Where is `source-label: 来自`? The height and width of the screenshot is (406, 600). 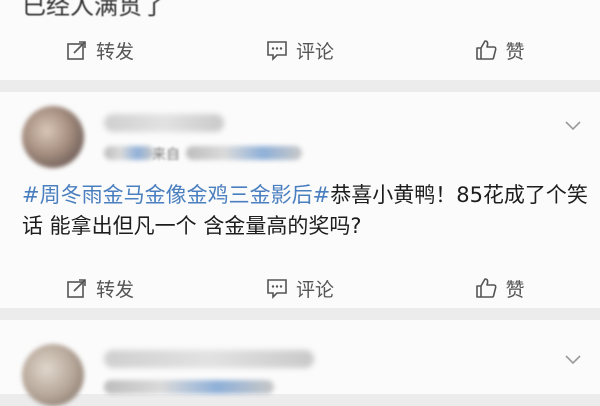
source-label: 来自 is located at coordinates (166, 155).